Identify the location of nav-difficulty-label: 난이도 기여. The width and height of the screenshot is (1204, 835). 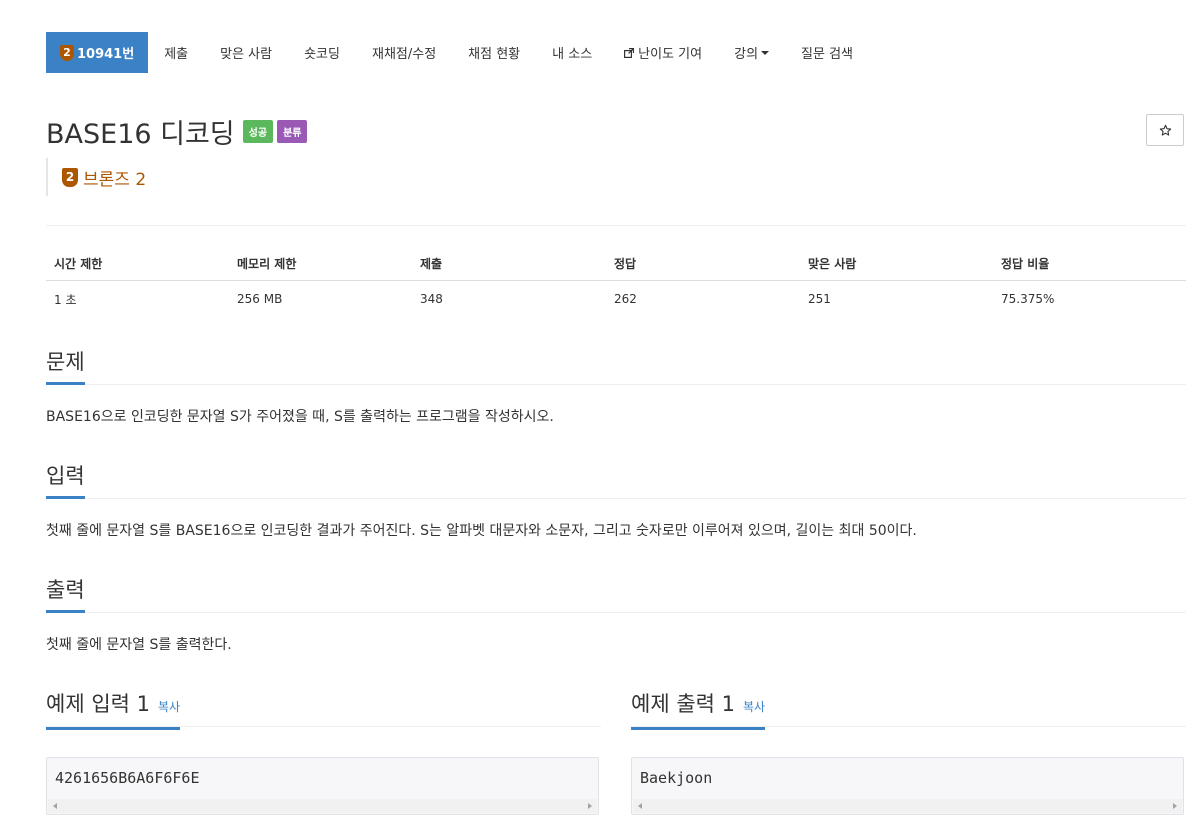
(670, 54).